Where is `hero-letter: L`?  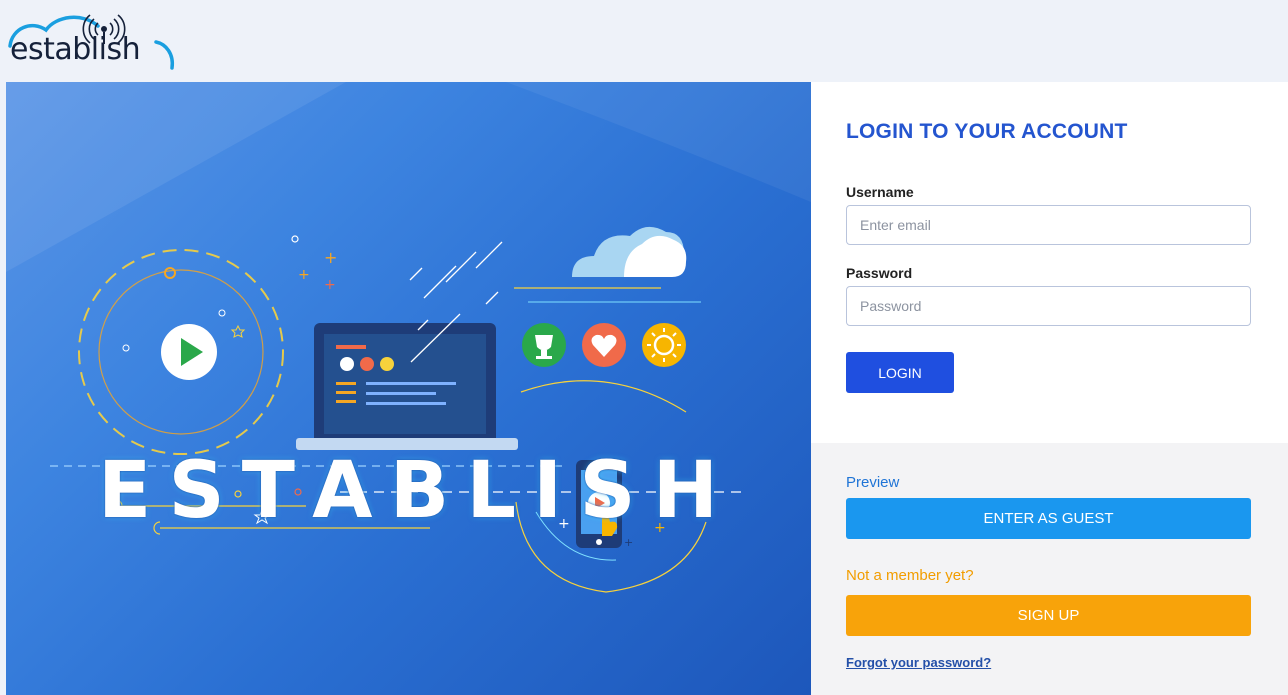
hero-letter: L is located at coordinates (491, 491).